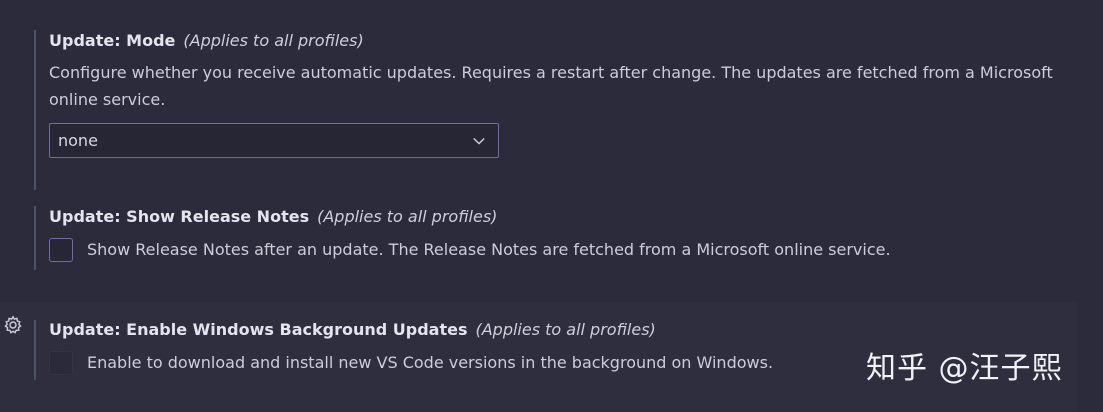 The height and width of the screenshot is (412, 1103). I want to click on setting-category: Update:, so click(88, 329).